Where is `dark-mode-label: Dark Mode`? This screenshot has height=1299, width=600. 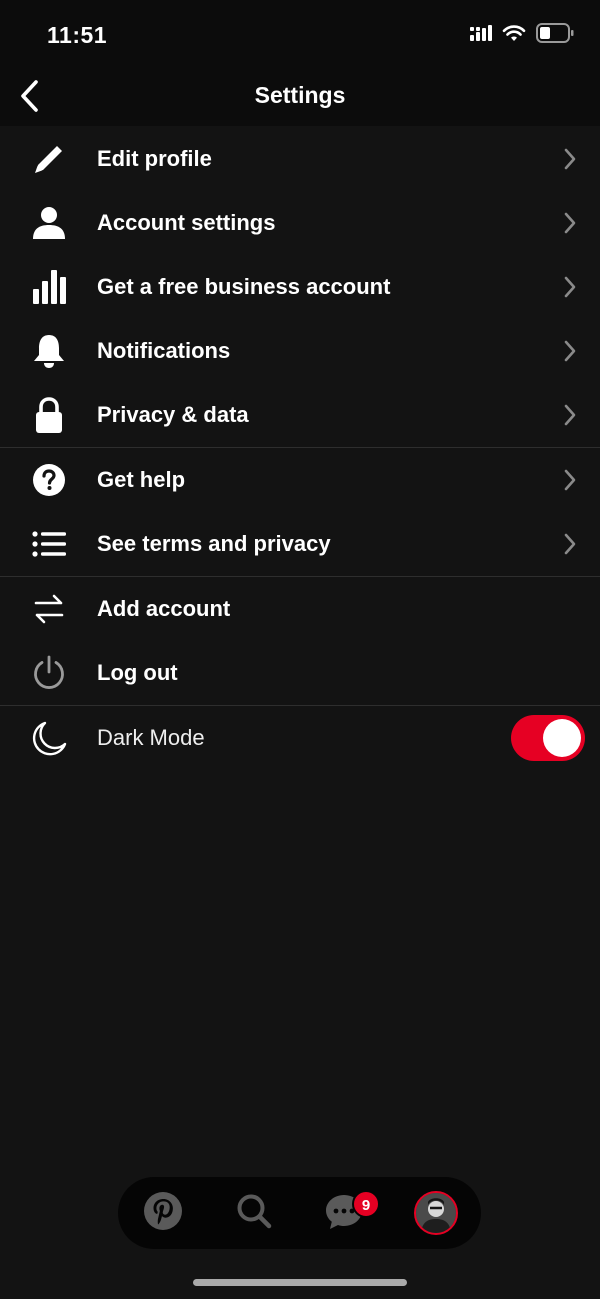 dark-mode-label: Dark Mode is located at coordinates (151, 737).